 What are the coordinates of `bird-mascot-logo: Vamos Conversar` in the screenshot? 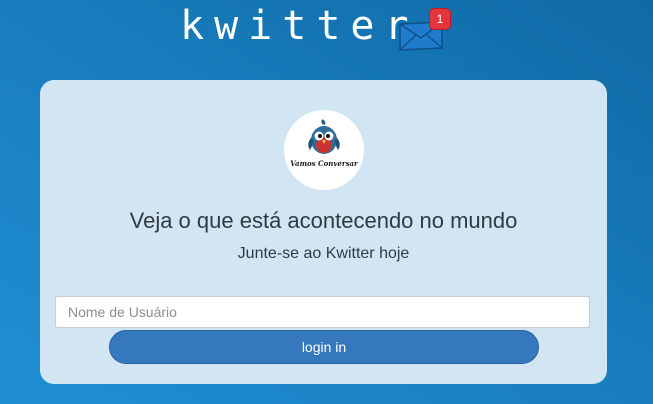 It's located at (324, 150).